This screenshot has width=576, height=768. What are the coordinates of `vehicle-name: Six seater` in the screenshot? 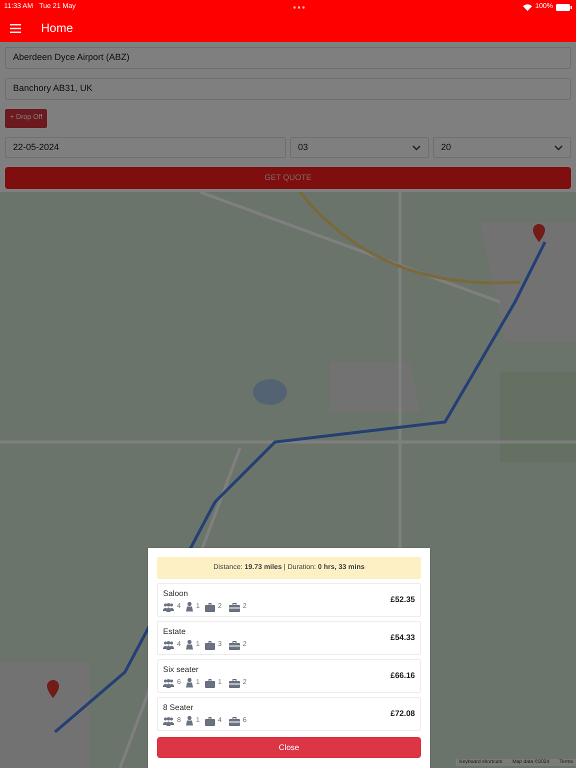 It's located at (181, 670).